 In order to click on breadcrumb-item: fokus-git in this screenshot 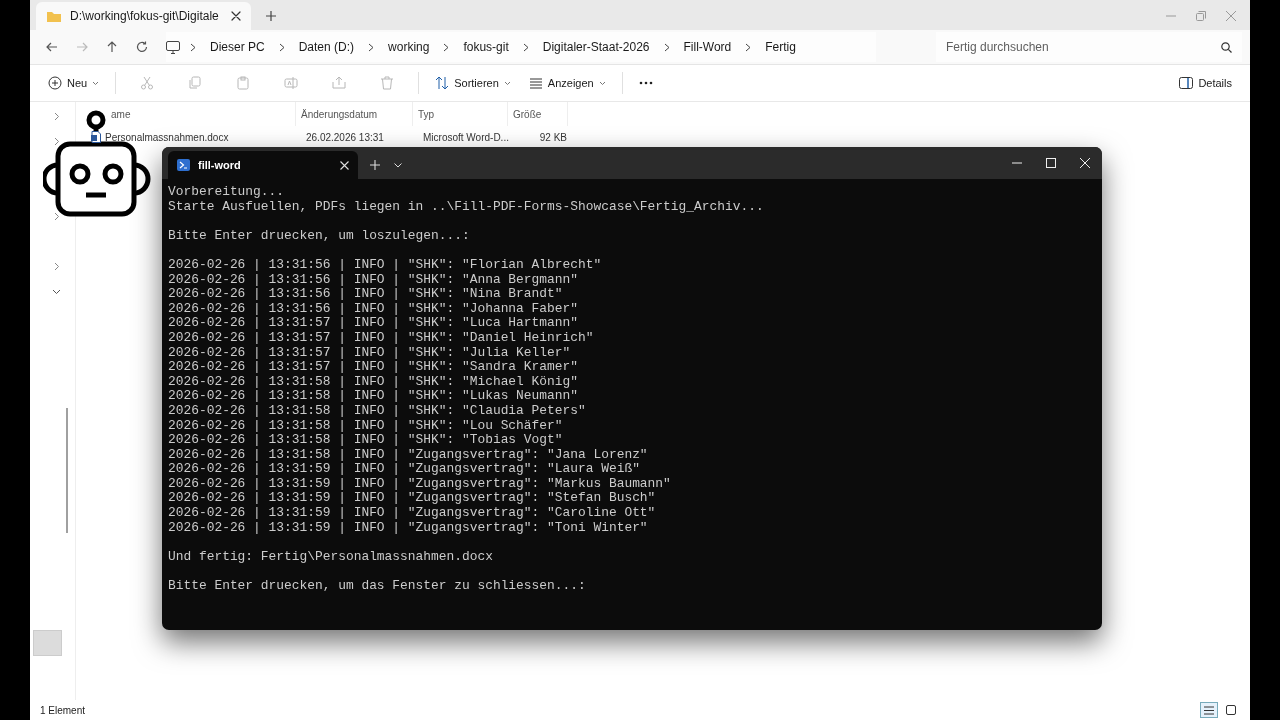, I will do `click(486, 47)`.